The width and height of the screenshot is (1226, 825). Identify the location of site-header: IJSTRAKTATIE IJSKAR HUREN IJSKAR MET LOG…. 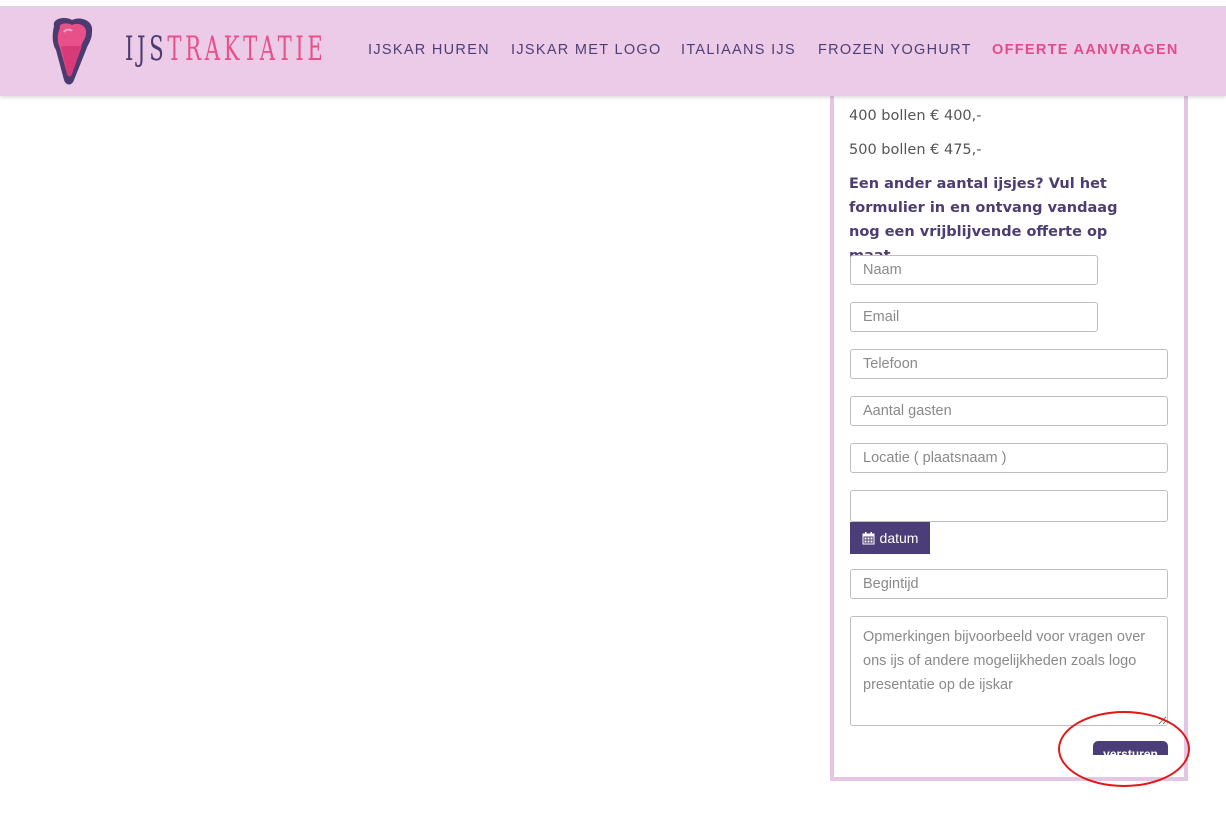
(613, 51).